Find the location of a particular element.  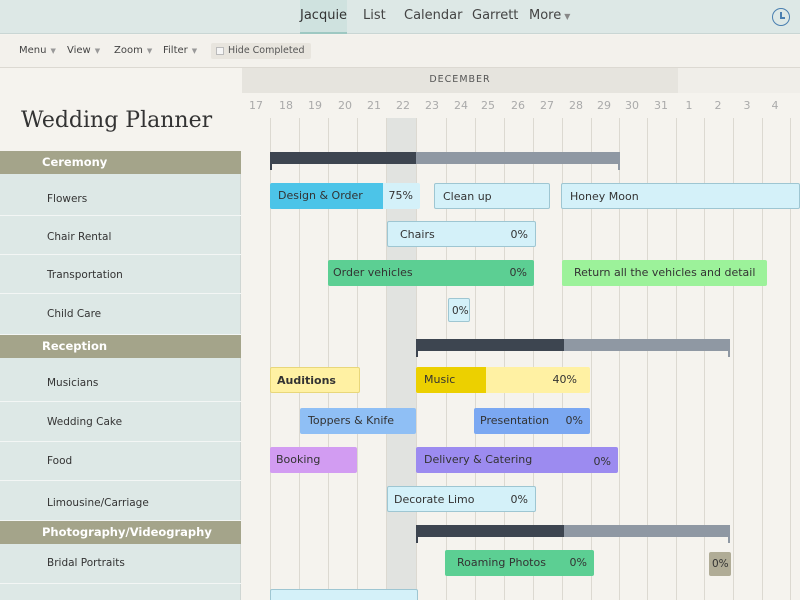

group-label: Ceremony is located at coordinates (75, 162).